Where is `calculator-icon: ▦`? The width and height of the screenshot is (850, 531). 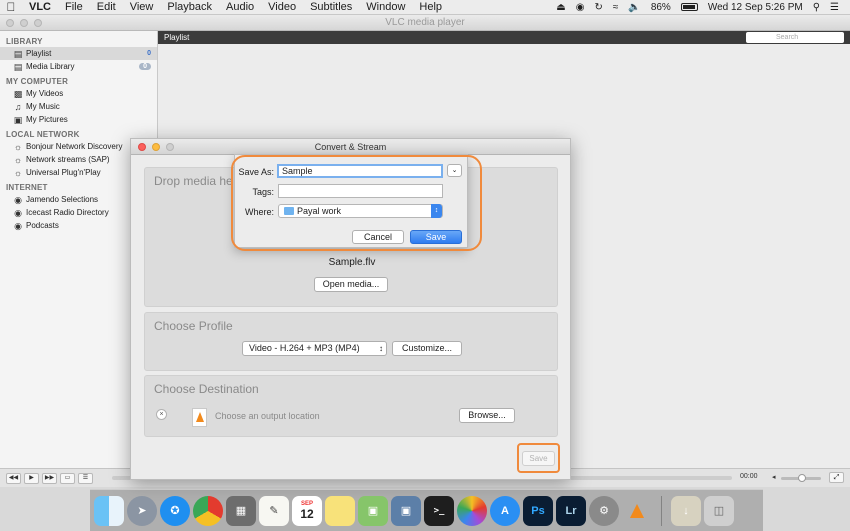
calculator-icon: ▦ is located at coordinates (241, 510).